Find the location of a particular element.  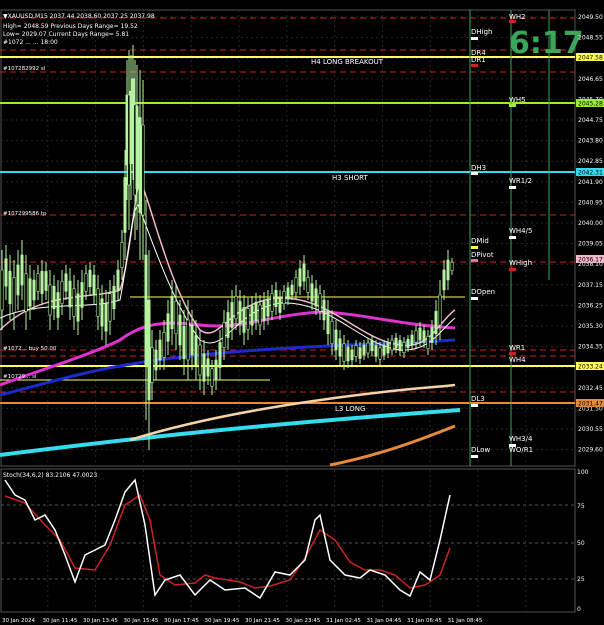

label-l3-long: L3 LONG is located at coordinates (350, 409).